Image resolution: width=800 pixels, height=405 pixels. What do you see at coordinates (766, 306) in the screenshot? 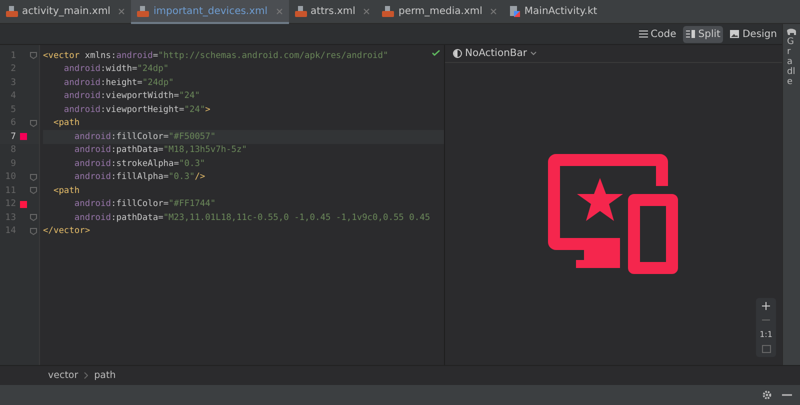
I see `zoom-in-icon` at bounding box center [766, 306].